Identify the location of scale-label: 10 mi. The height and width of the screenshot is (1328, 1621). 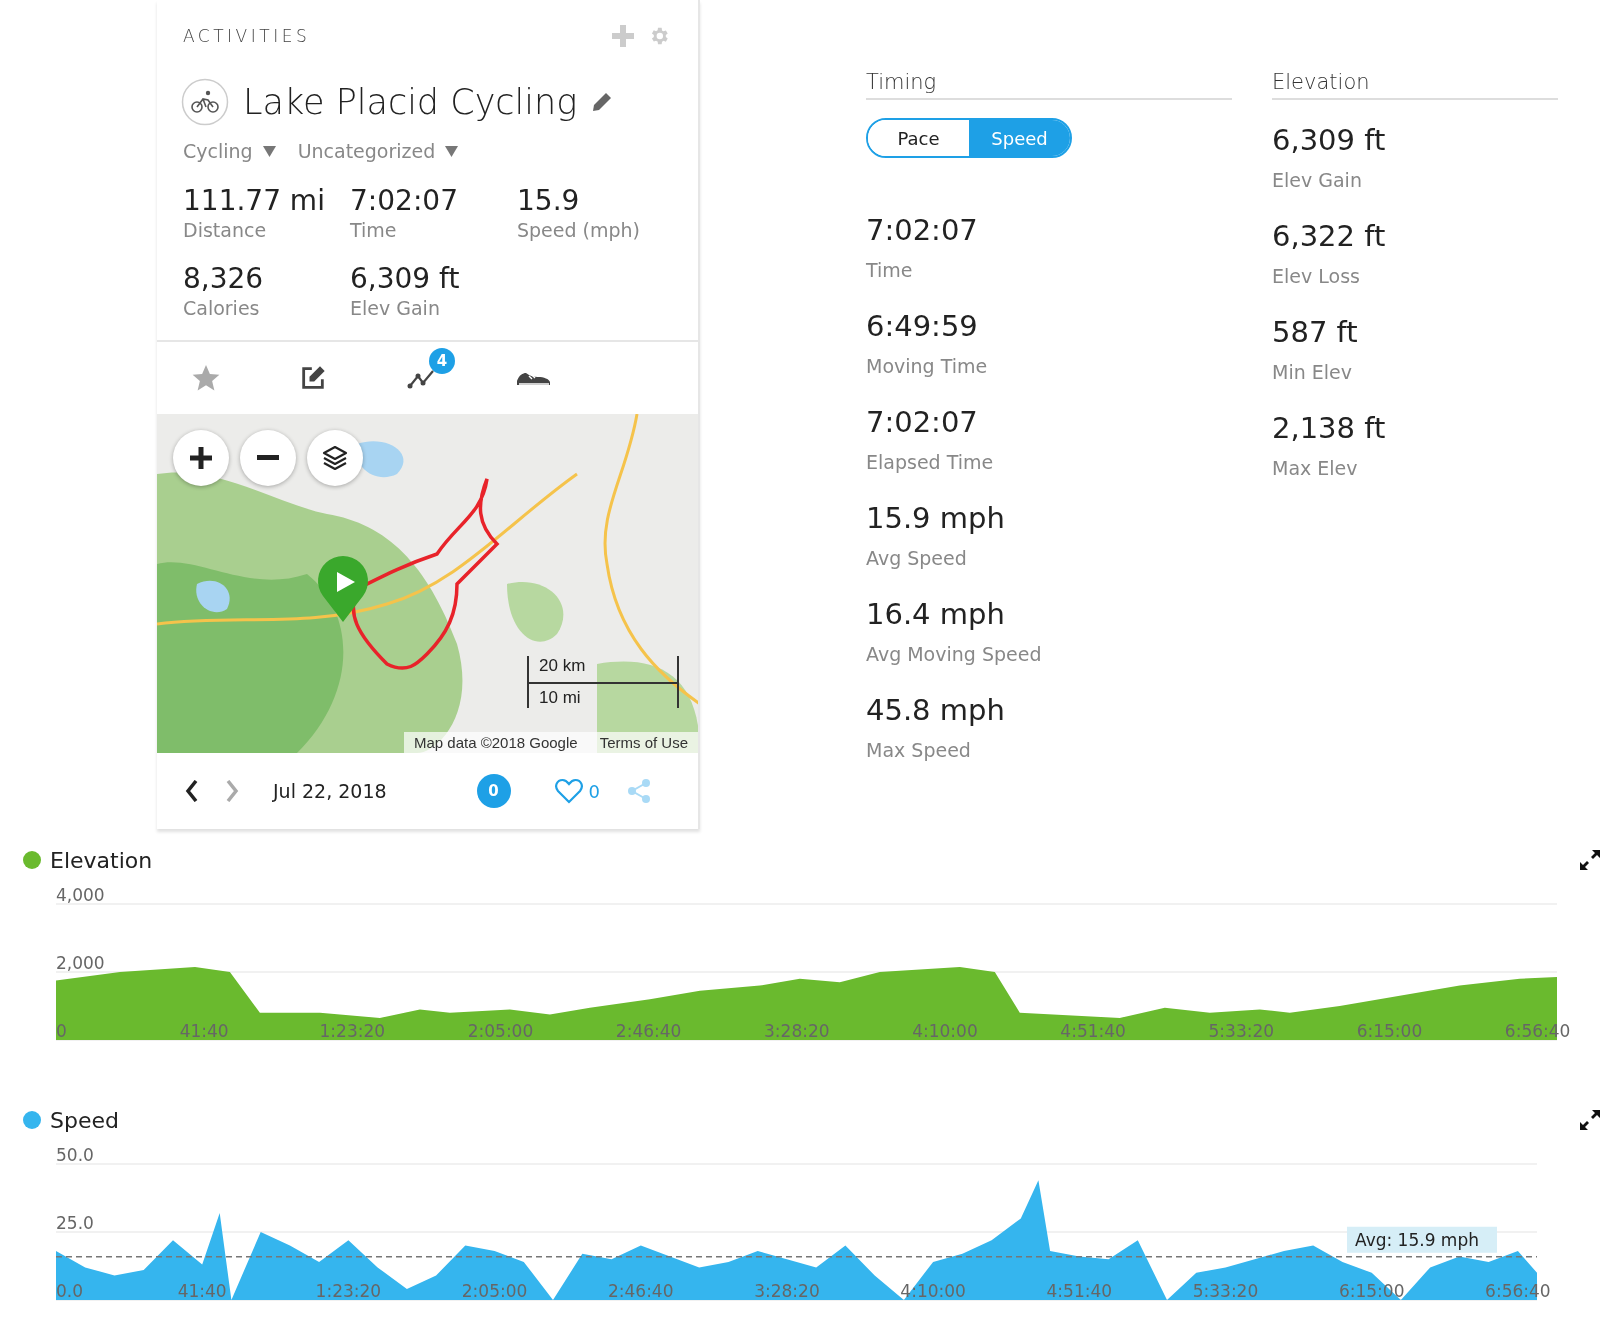
(560, 698).